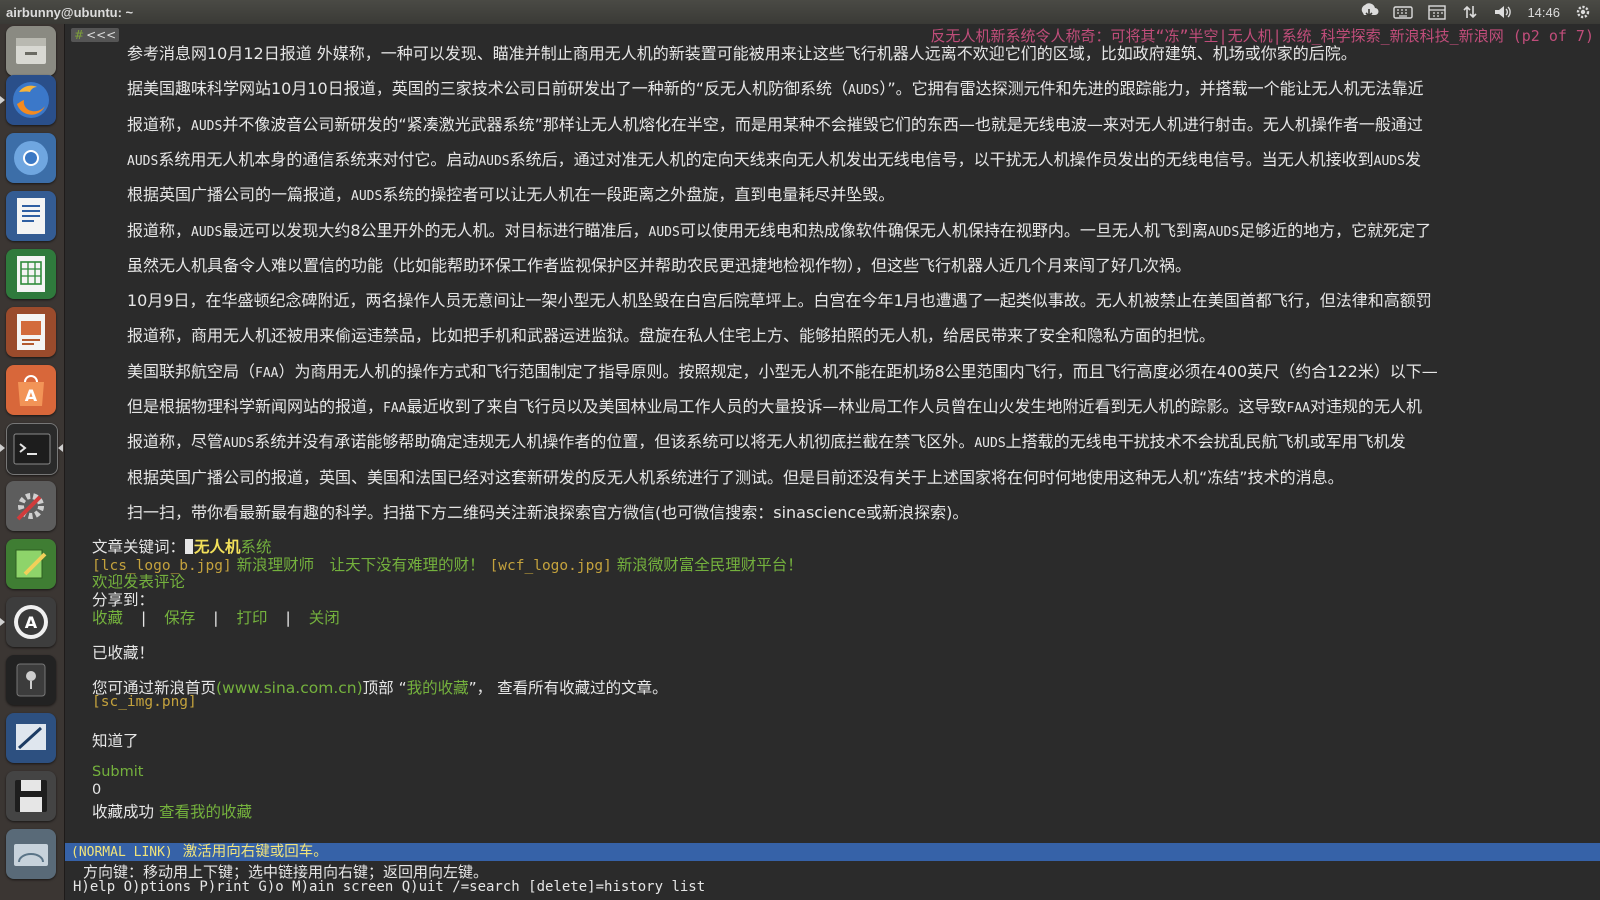  Describe the element at coordinates (800, 12) in the screenshot. I see `top-panel: airbunny@ubuntu: ~ 14:46` at that location.